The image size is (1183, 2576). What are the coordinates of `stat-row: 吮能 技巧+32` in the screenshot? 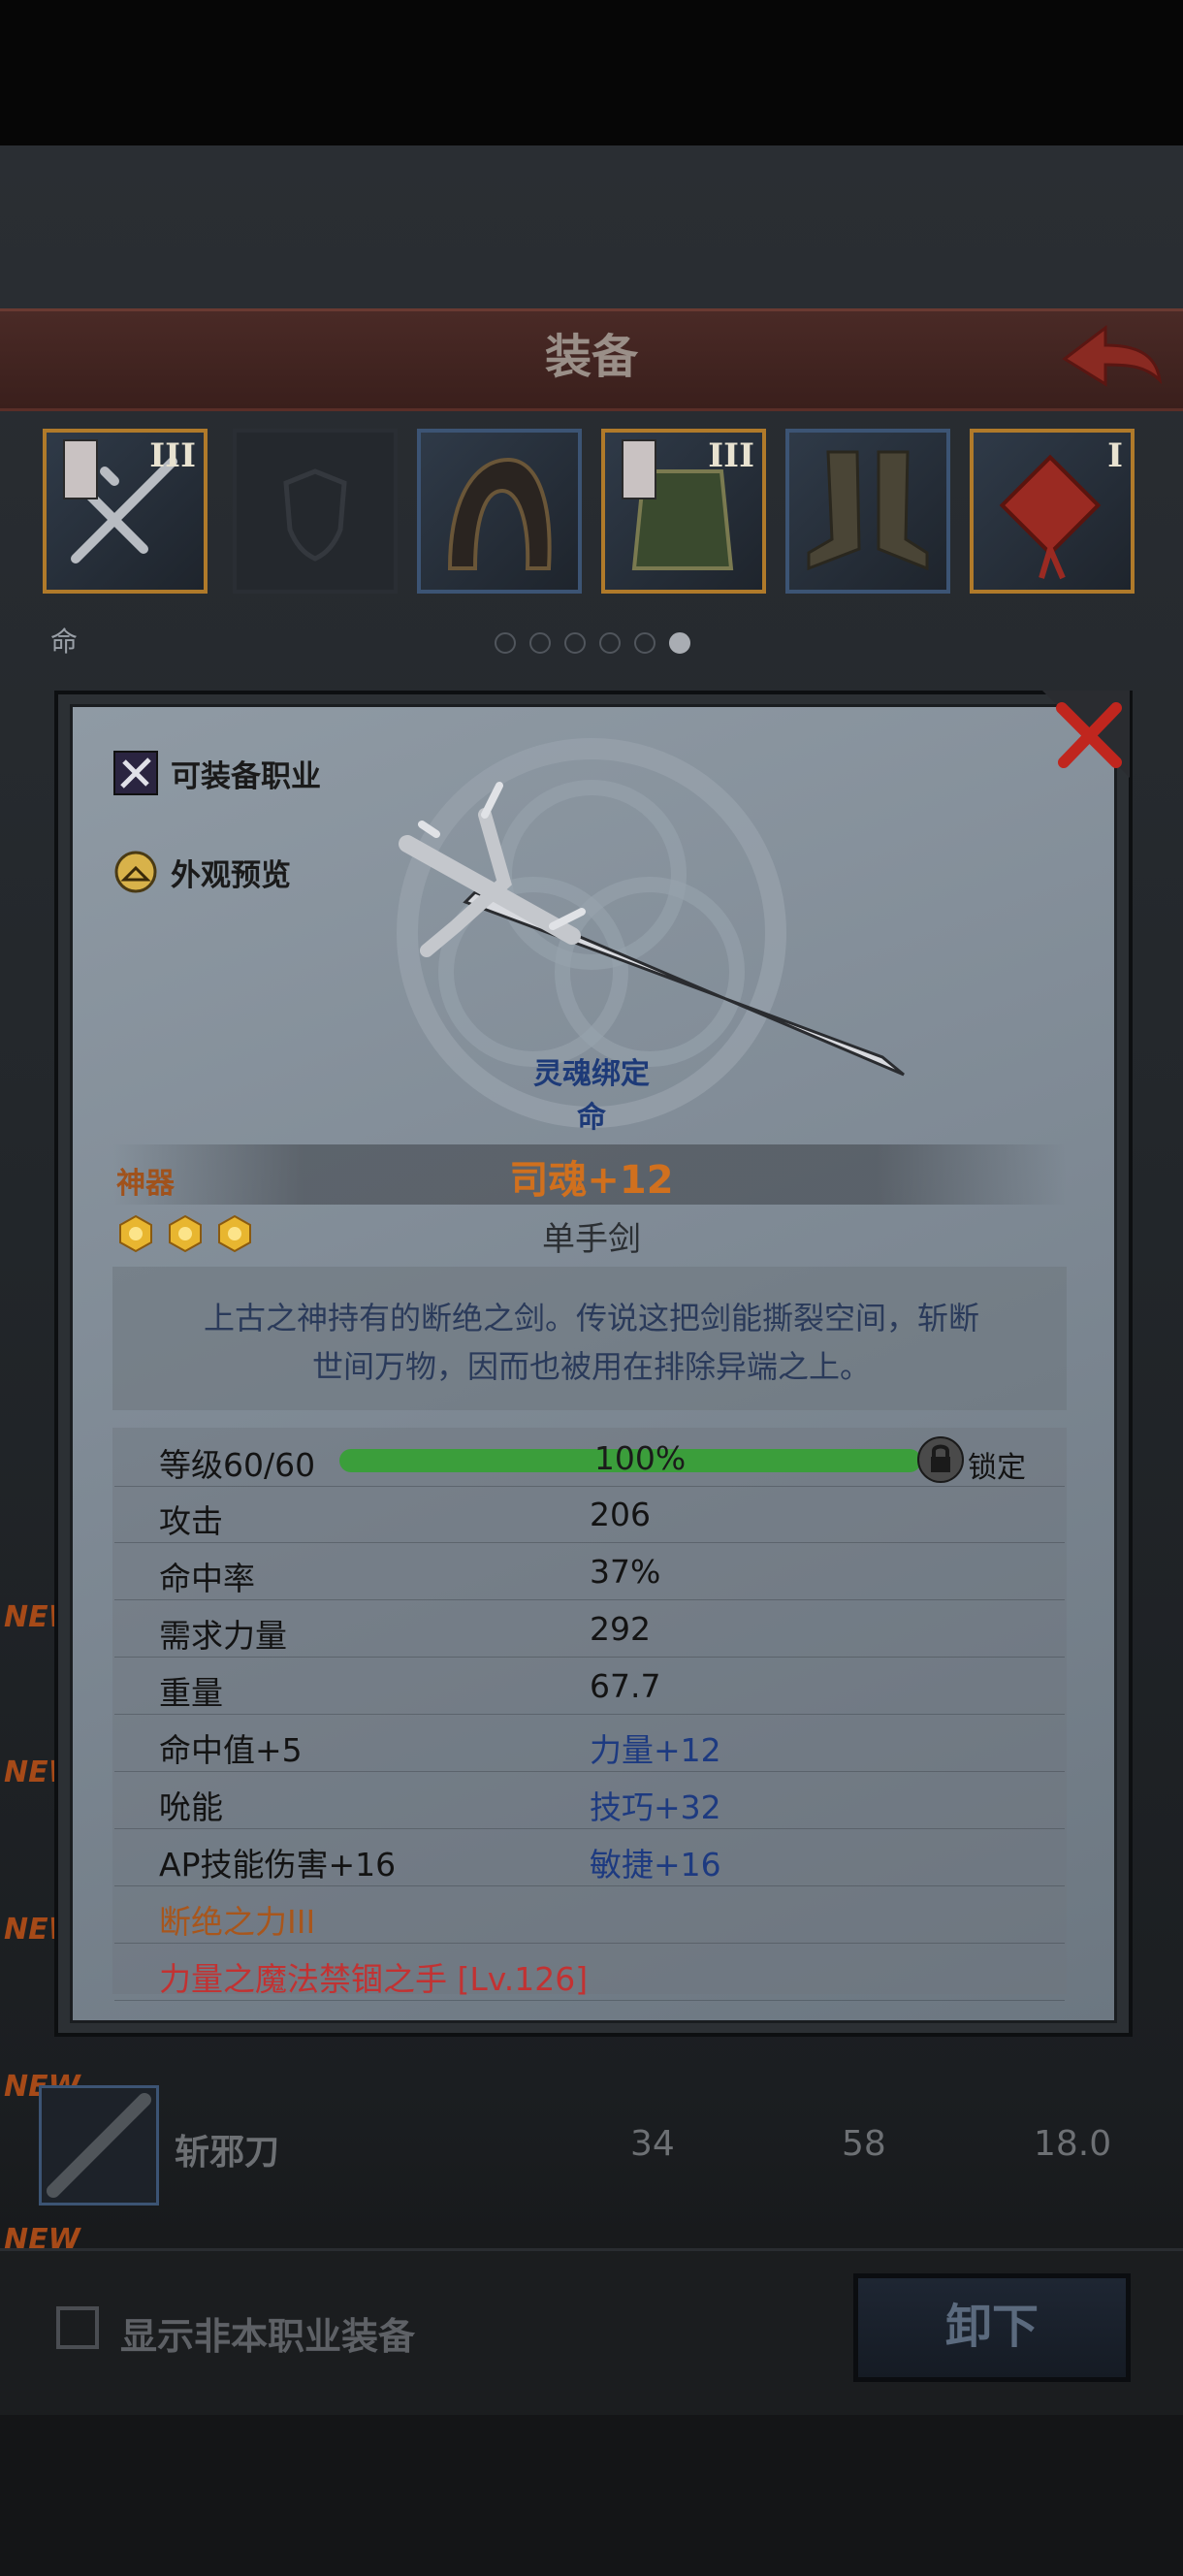 It's located at (589, 1800).